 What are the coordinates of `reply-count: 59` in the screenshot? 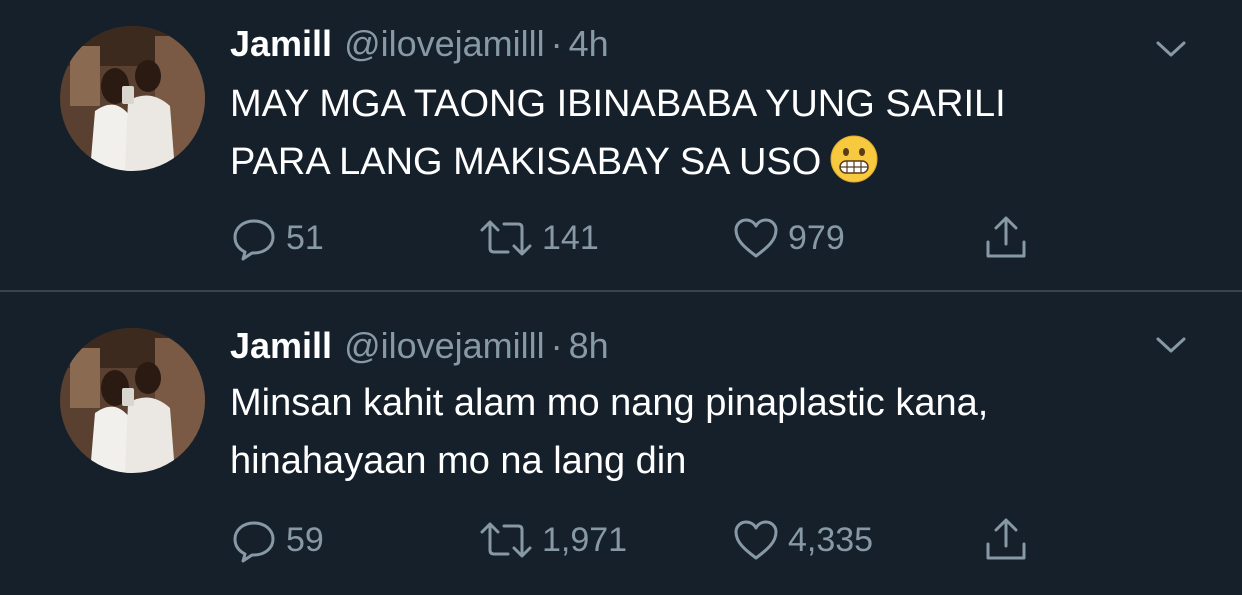 It's located at (305, 539).